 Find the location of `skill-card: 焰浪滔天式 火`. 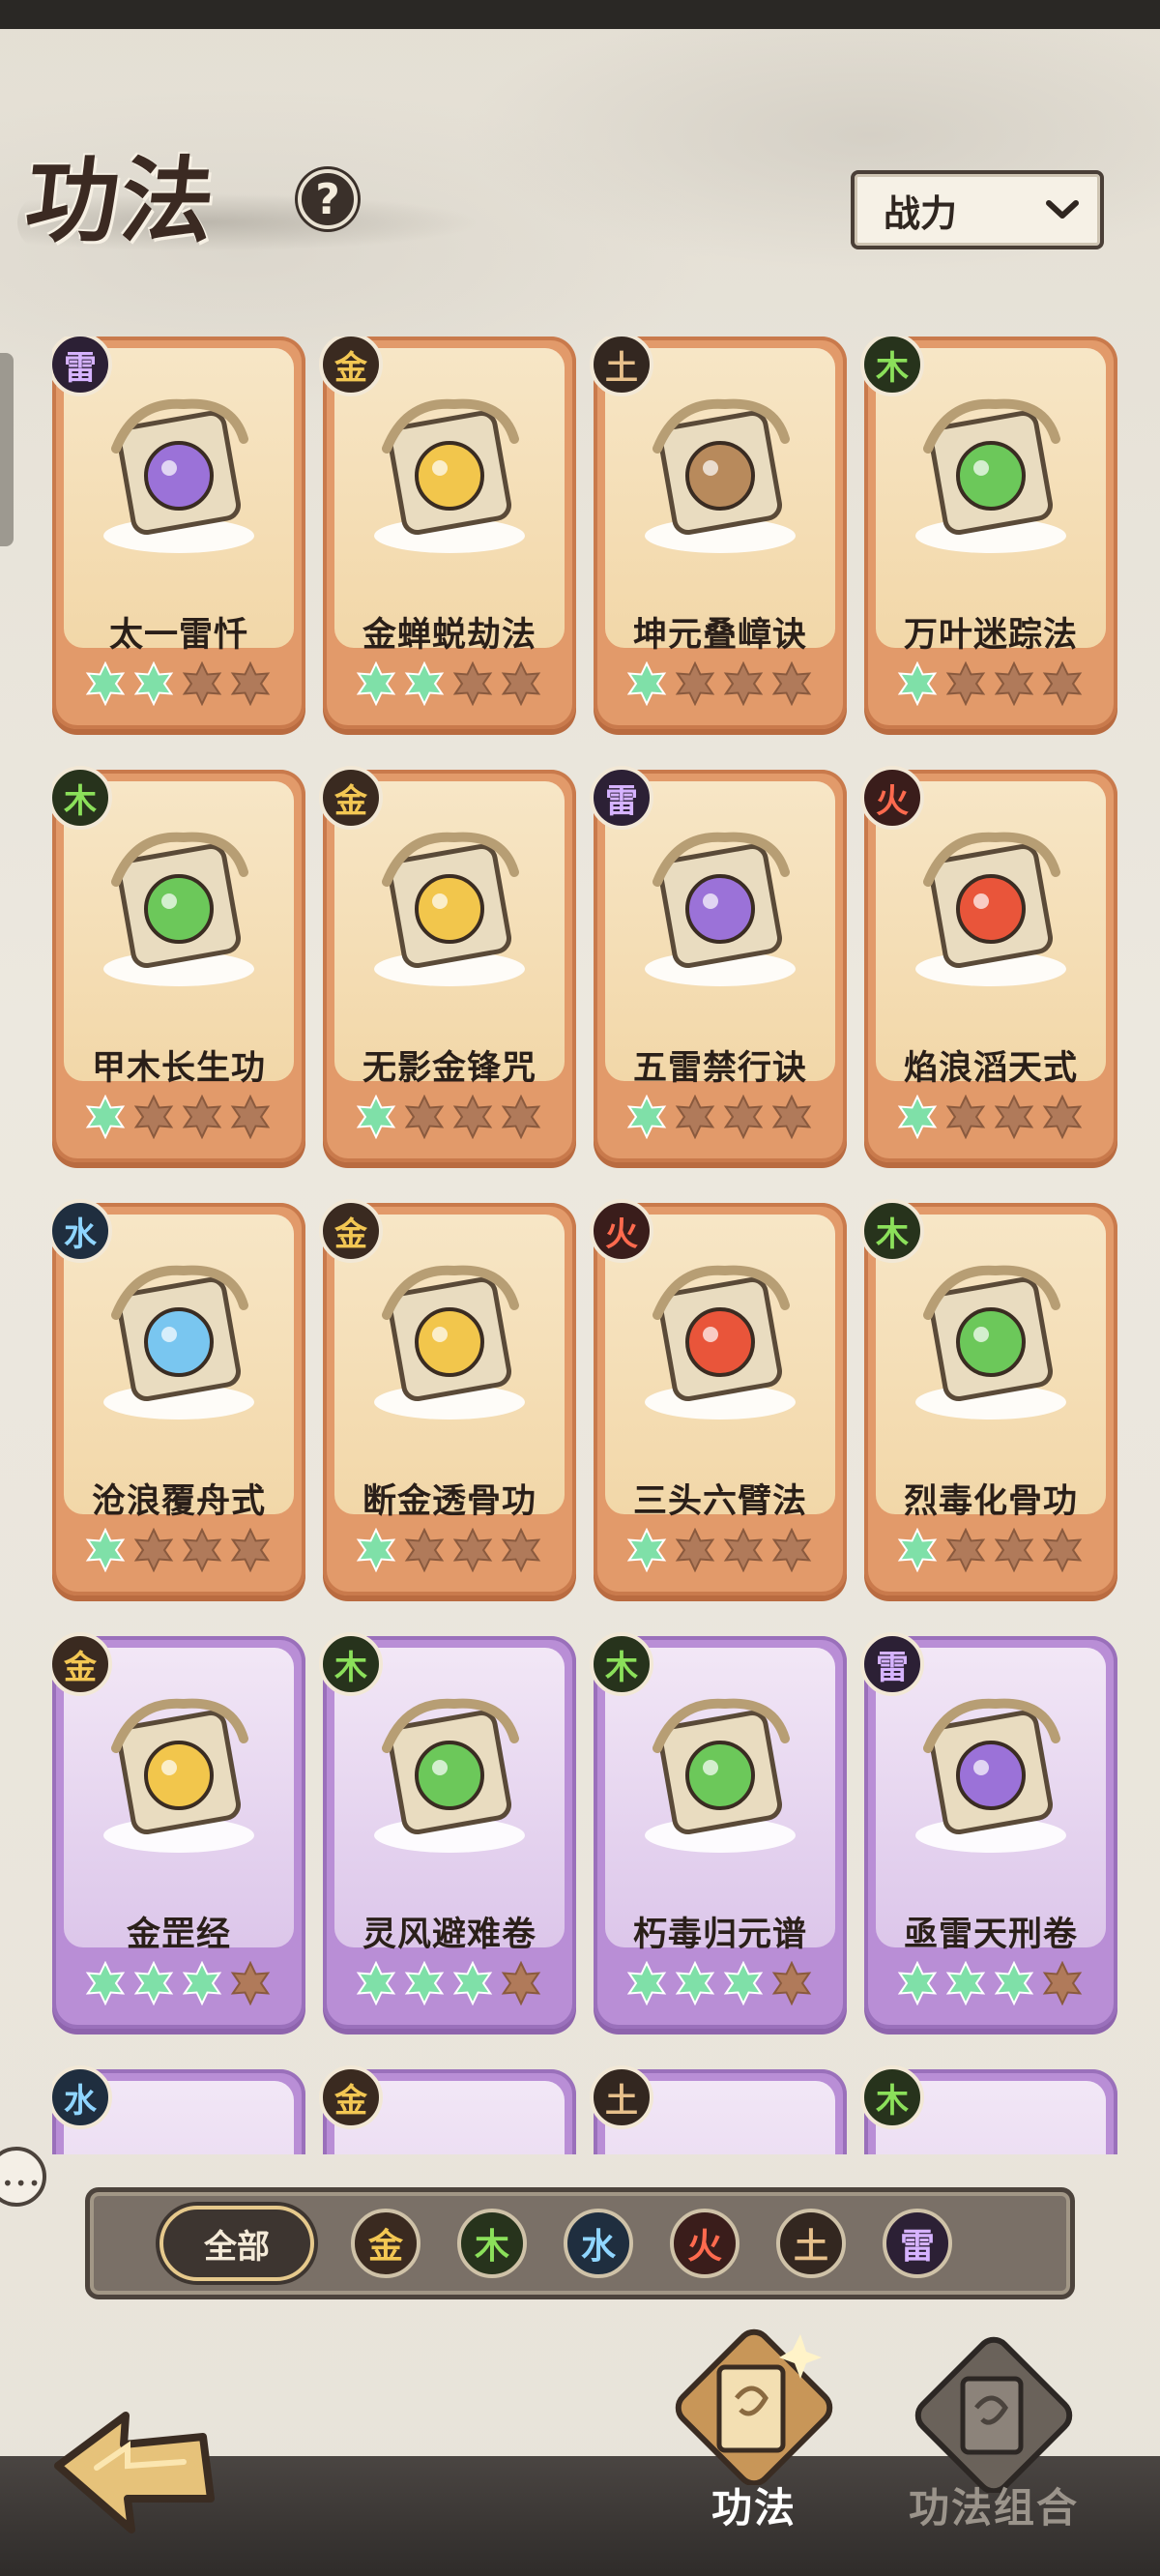

skill-card: 焰浪滔天式 火 is located at coordinates (988, 964).